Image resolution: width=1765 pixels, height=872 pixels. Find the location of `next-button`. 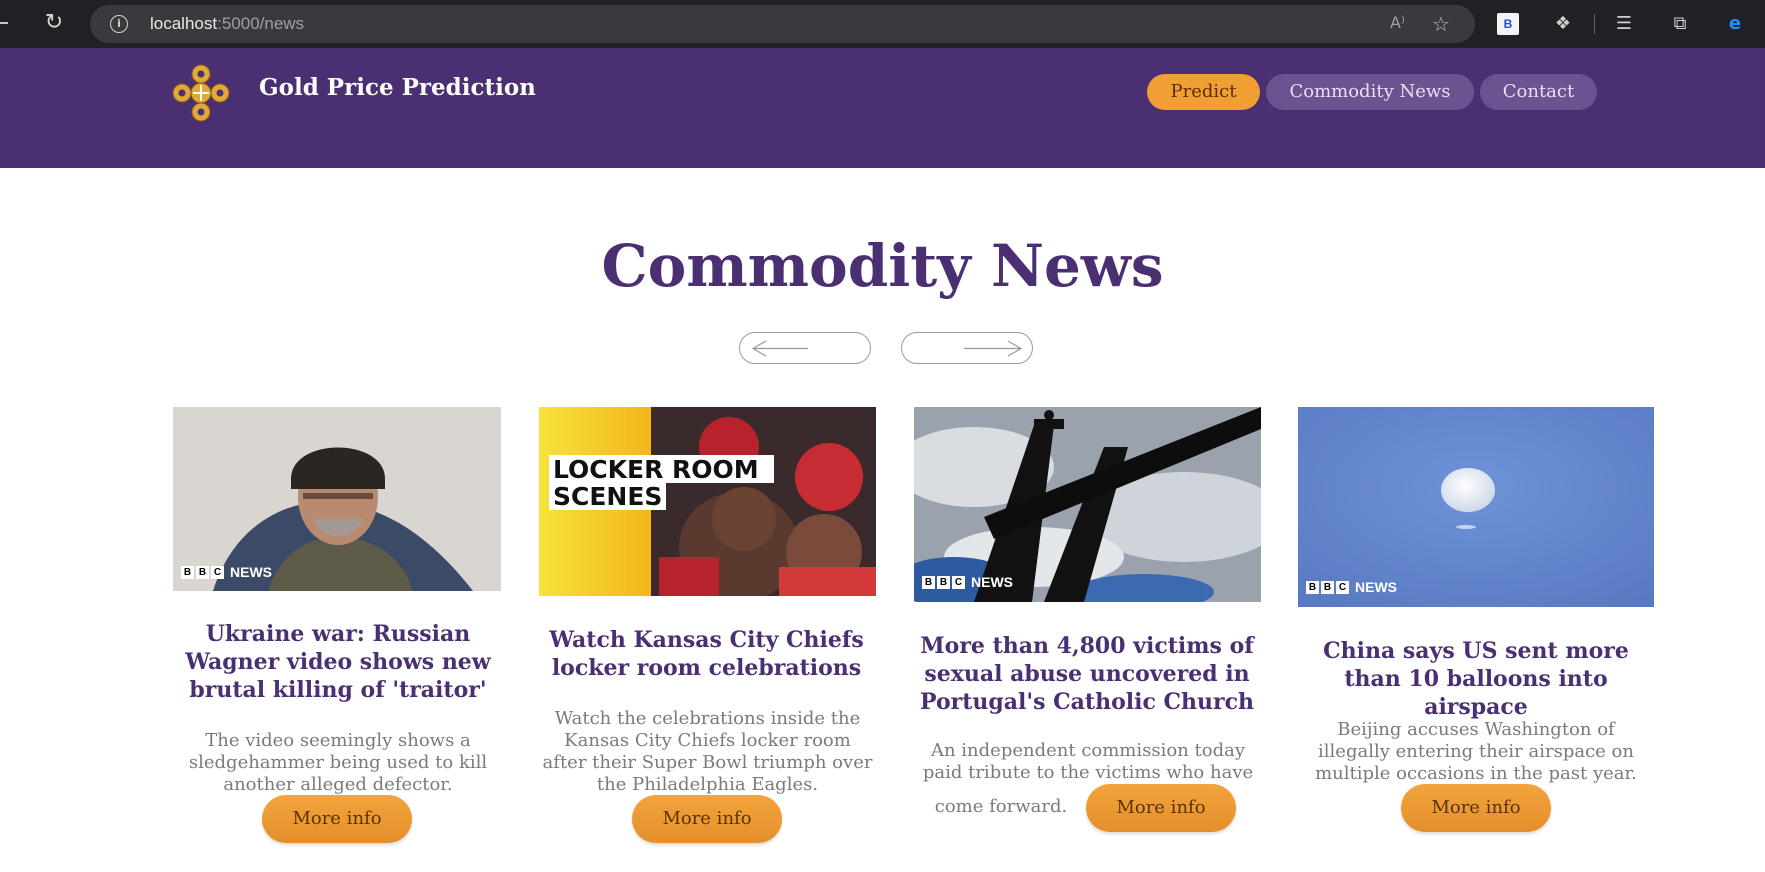

next-button is located at coordinates (967, 348).